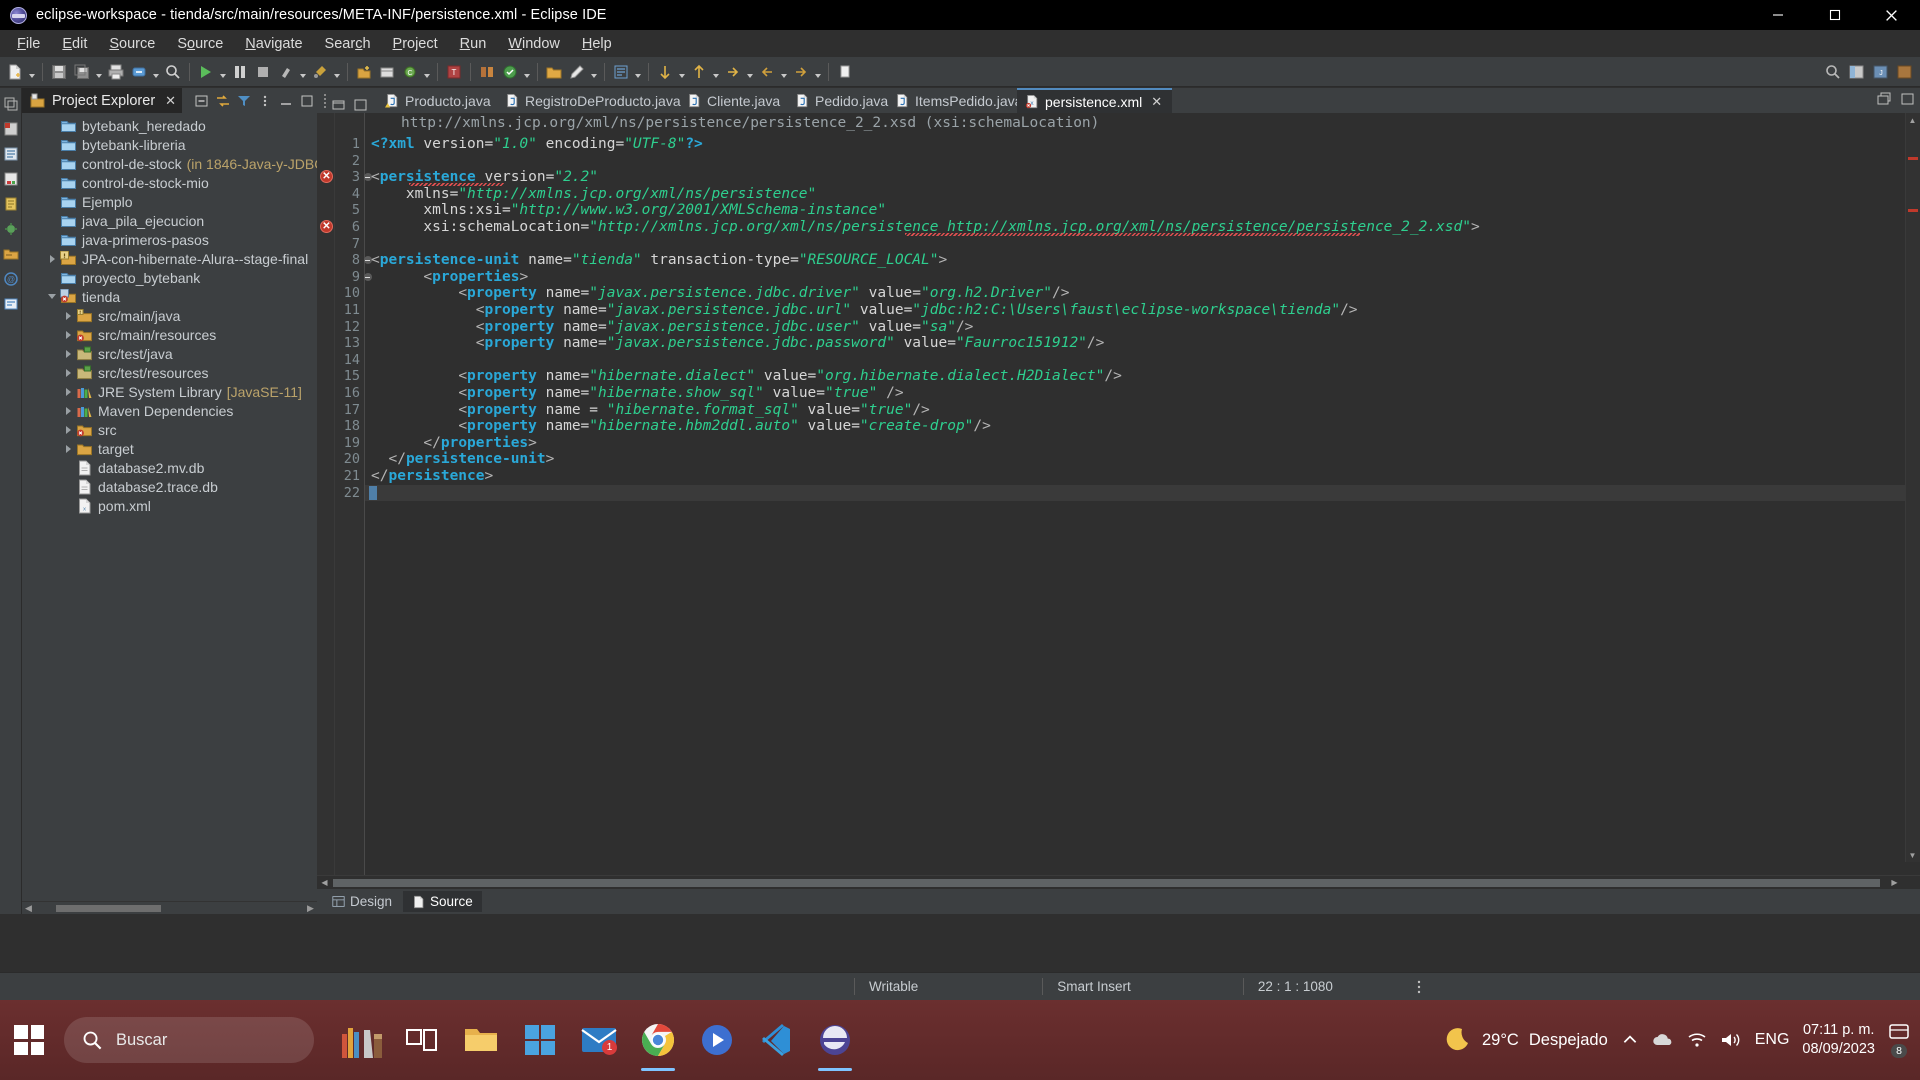  I want to click on run-dropdown-icon, so click(223, 72).